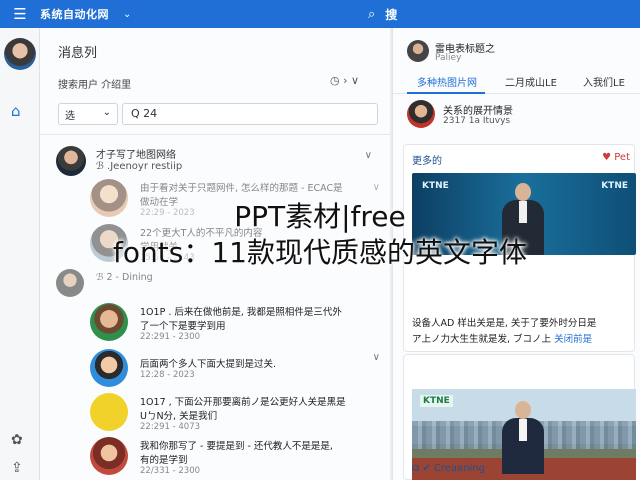 Image resolution: width=640 pixels, height=480 pixels. Describe the element at coordinates (415, 468) in the screenshot. I see `share-icon: ⧉` at that location.